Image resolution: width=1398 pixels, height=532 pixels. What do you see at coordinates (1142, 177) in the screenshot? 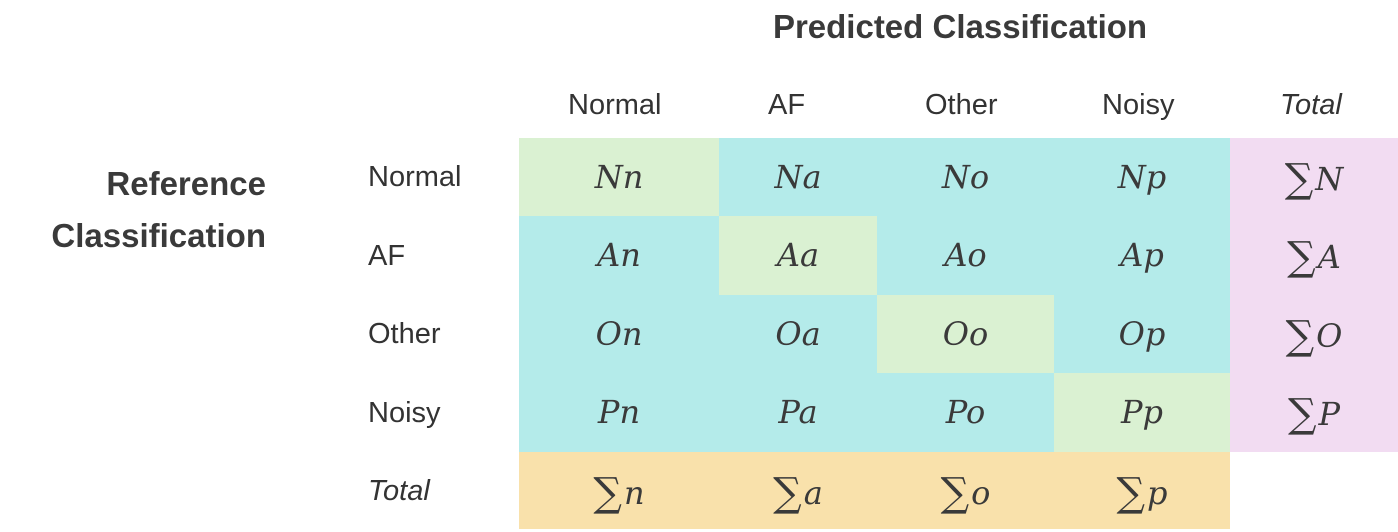
I see `cell-np: Np` at bounding box center [1142, 177].